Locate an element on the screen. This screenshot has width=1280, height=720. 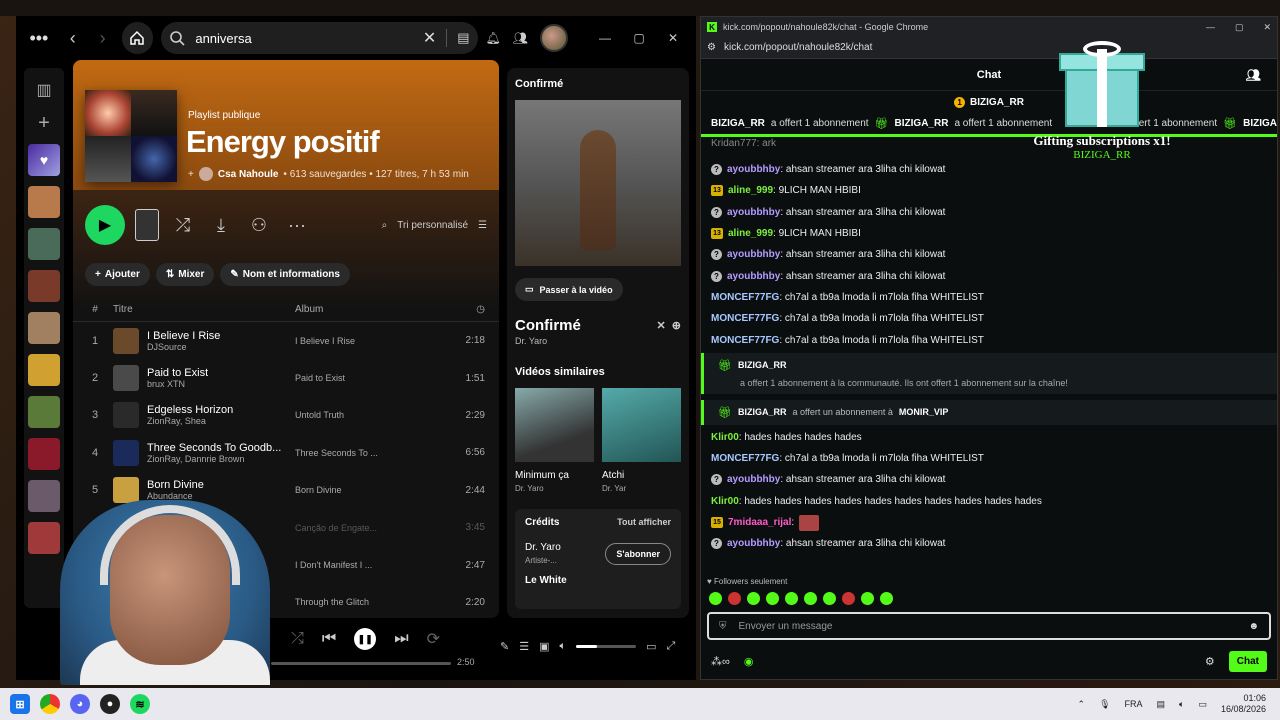
site-info-icon: ⚙ is located at coordinates (711, 47).